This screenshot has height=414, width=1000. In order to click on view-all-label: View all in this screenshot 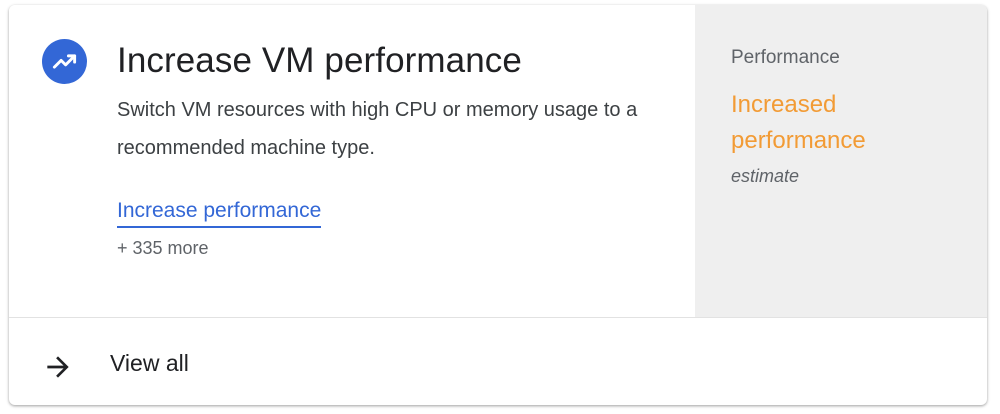, I will do `click(149, 363)`.